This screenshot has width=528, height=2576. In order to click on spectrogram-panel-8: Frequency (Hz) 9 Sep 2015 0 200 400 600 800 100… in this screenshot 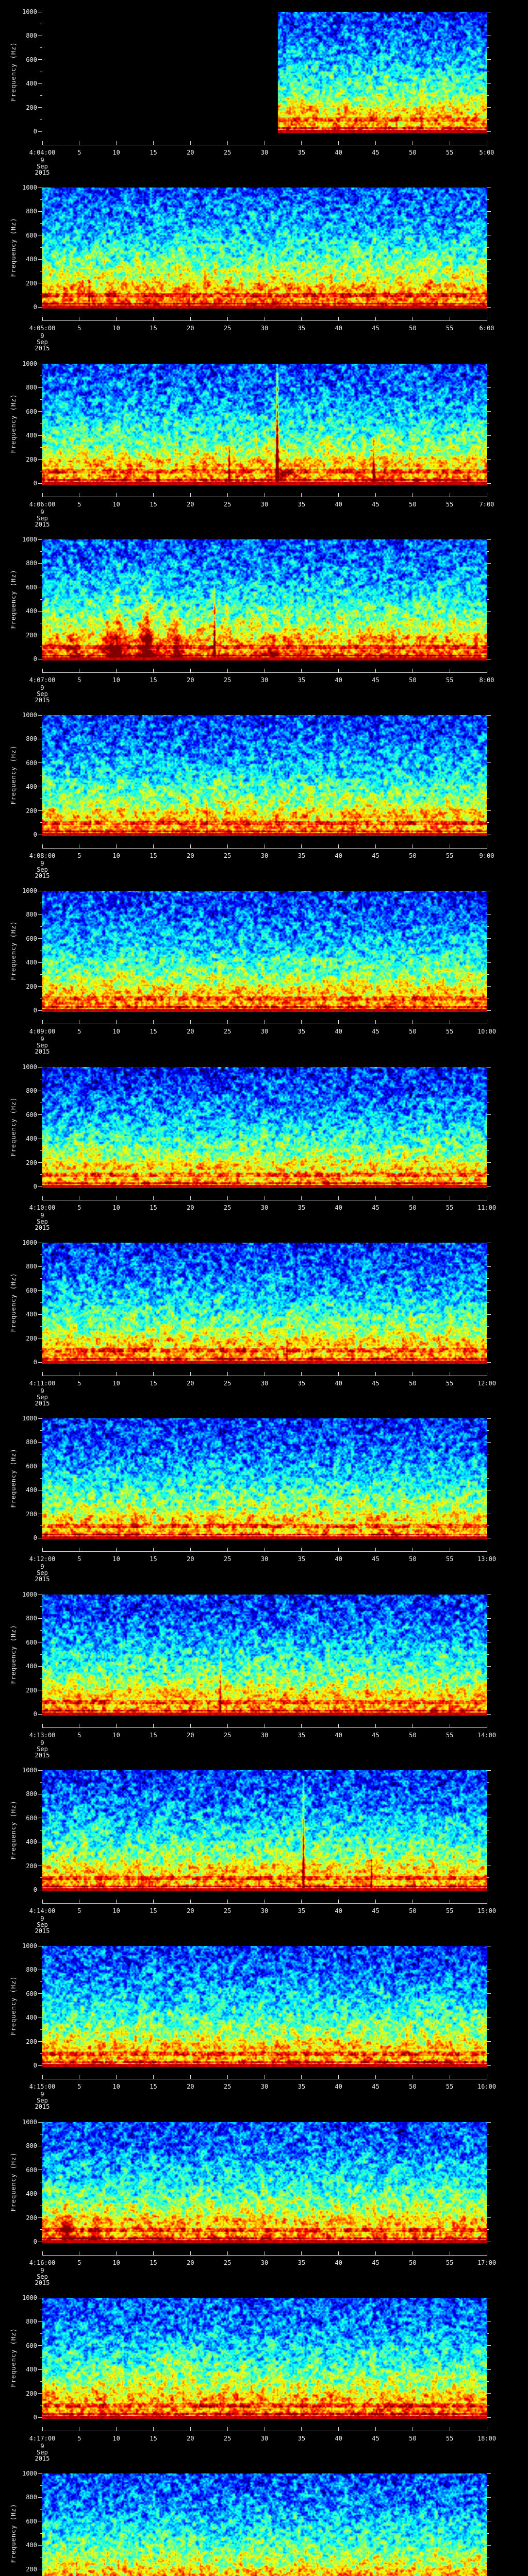, I will do `click(264, 1318)`.